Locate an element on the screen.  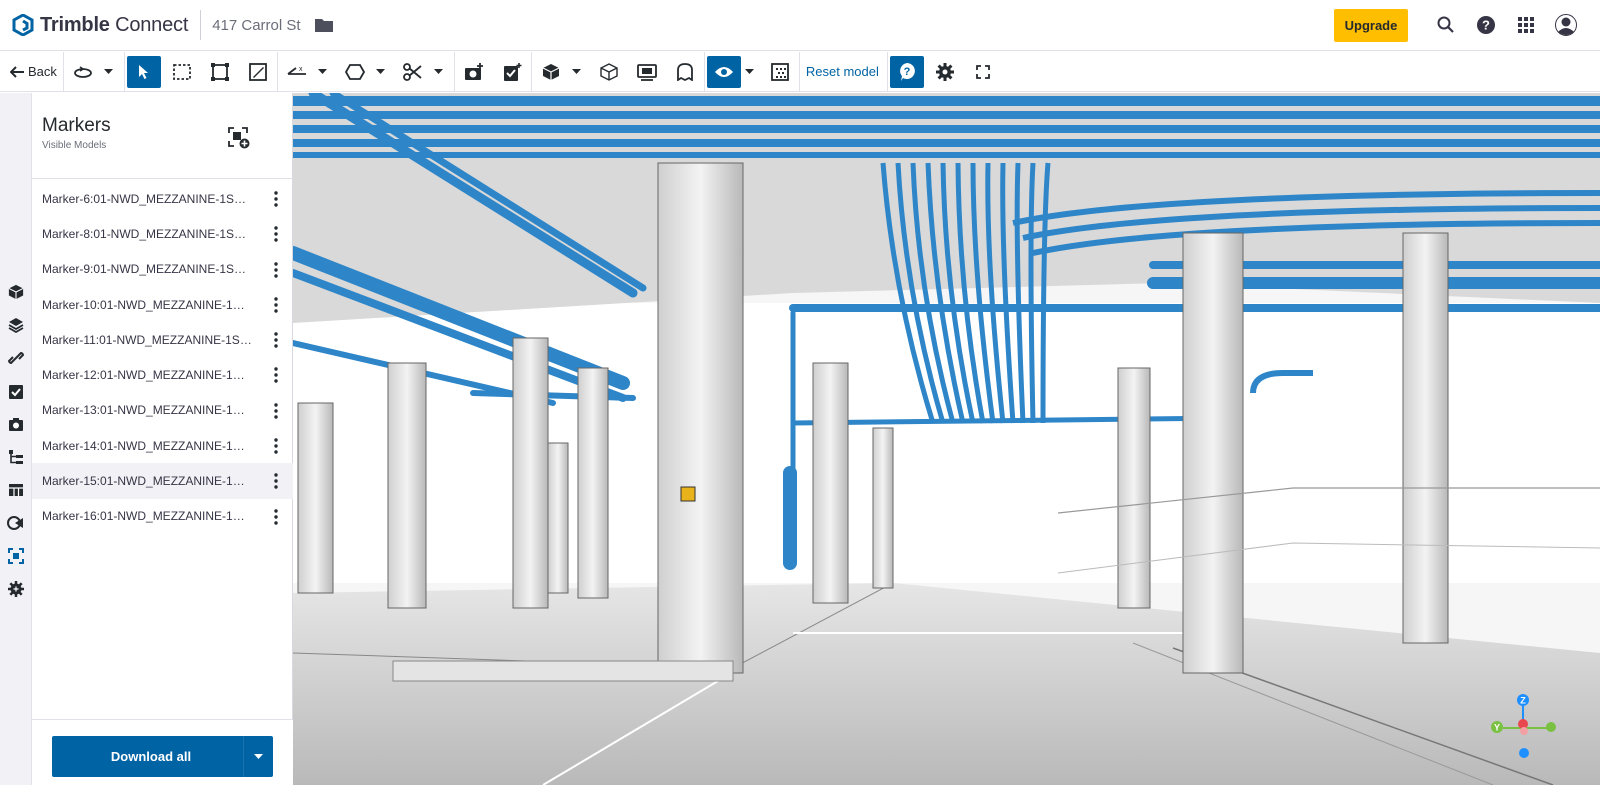
fullscreen-button is located at coordinates (983, 72).